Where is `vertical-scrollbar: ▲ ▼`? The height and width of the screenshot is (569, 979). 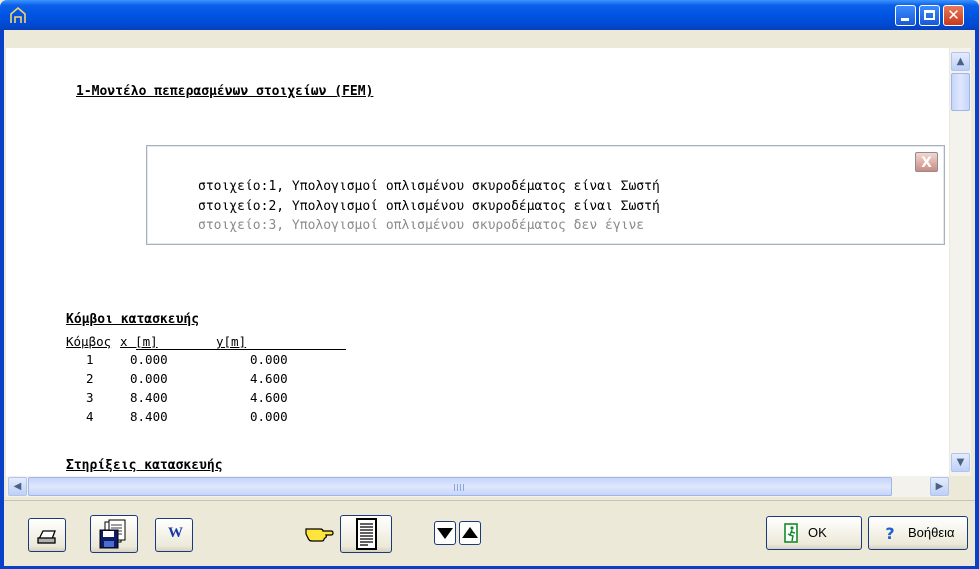
vertical-scrollbar: ▲ ▼ is located at coordinates (960, 262).